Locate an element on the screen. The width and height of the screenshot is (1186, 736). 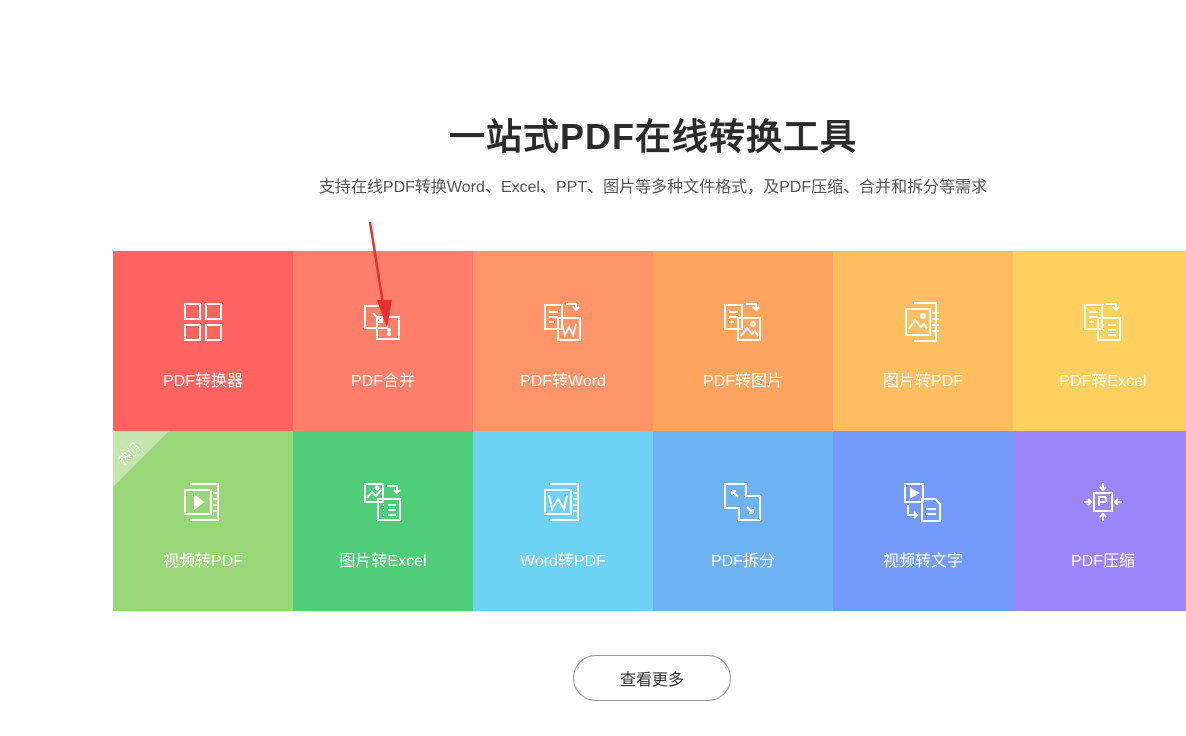
tool-pdf-to-word: PDF转Word is located at coordinates (563, 341).